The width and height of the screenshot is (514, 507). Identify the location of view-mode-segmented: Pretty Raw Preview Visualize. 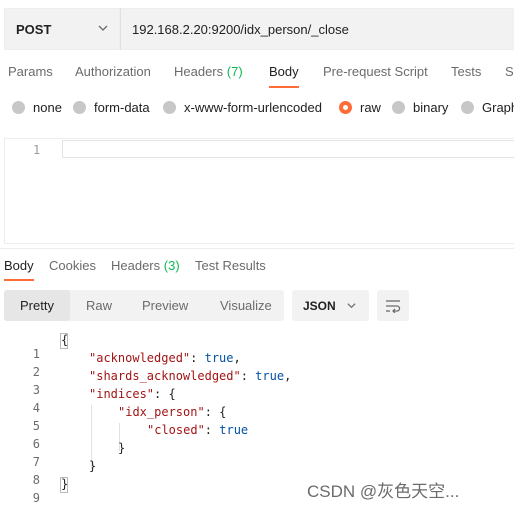
(144, 305).